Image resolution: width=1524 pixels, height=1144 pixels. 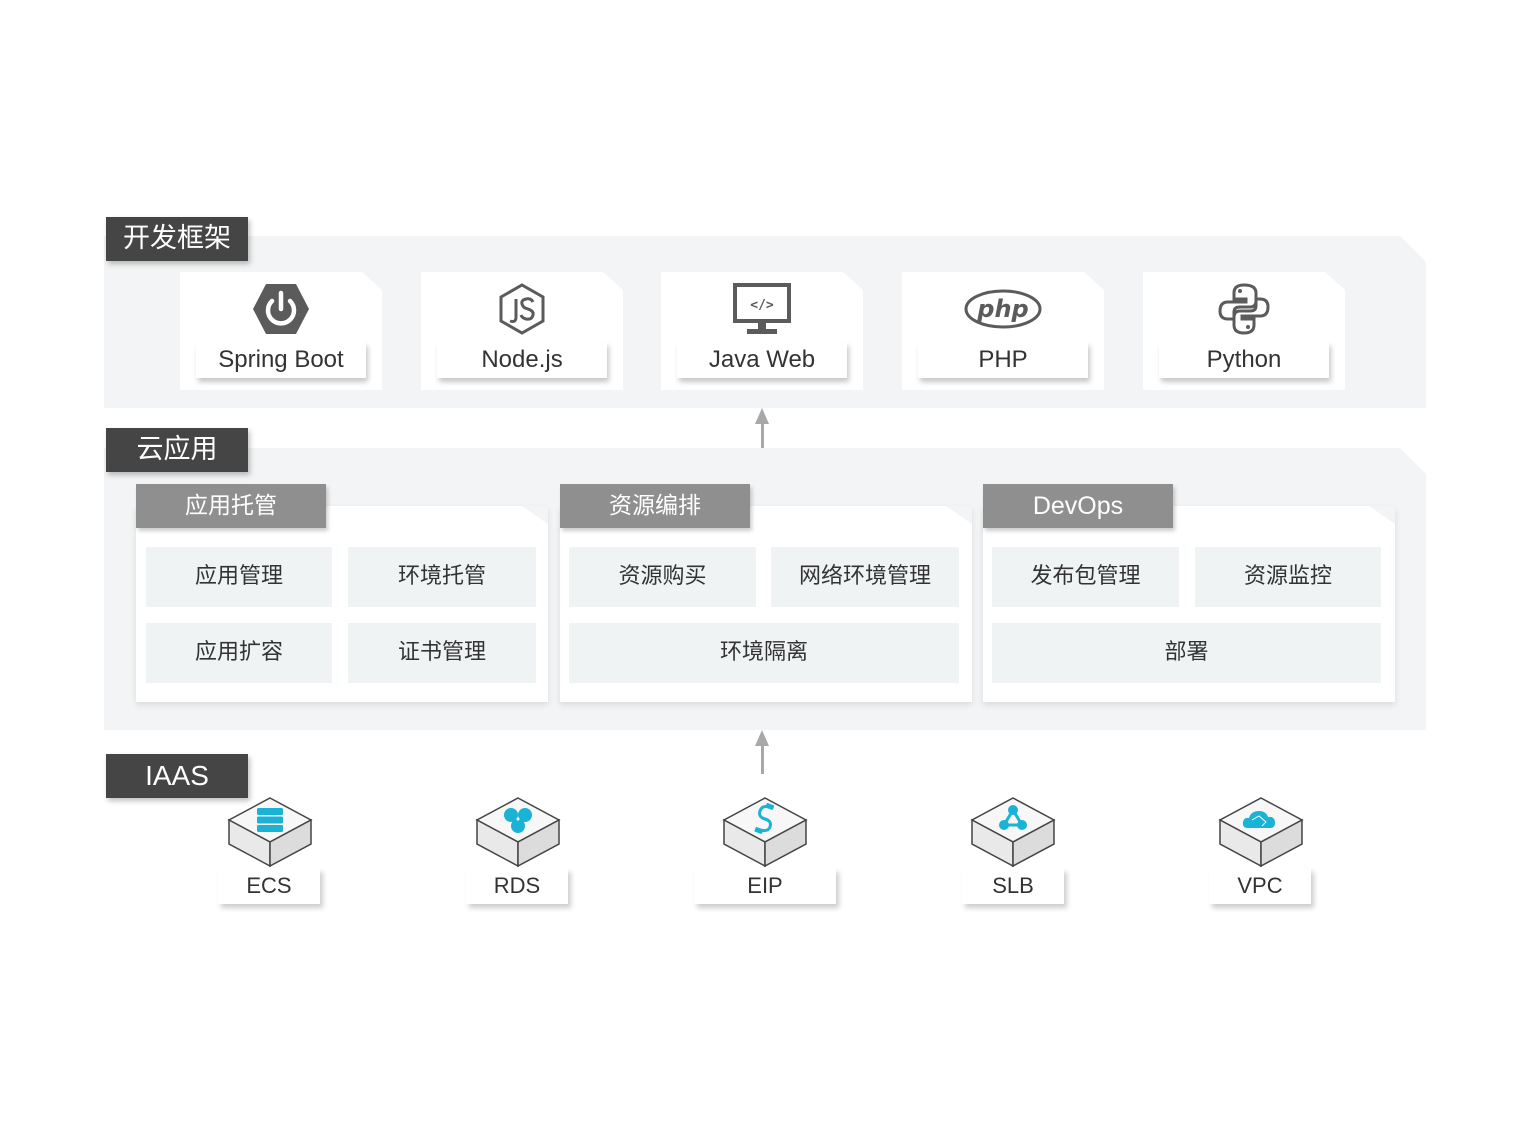 I want to click on feature-cell: 应用管理, so click(x=239, y=577).